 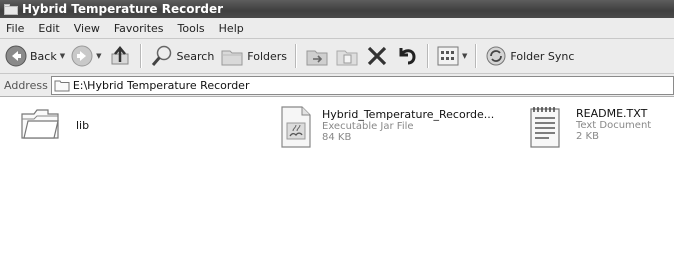 What do you see at coordinates (140, 28) in the screenshot?
I see `menu-favorites: Favorites` at bounding box center [140, 28].